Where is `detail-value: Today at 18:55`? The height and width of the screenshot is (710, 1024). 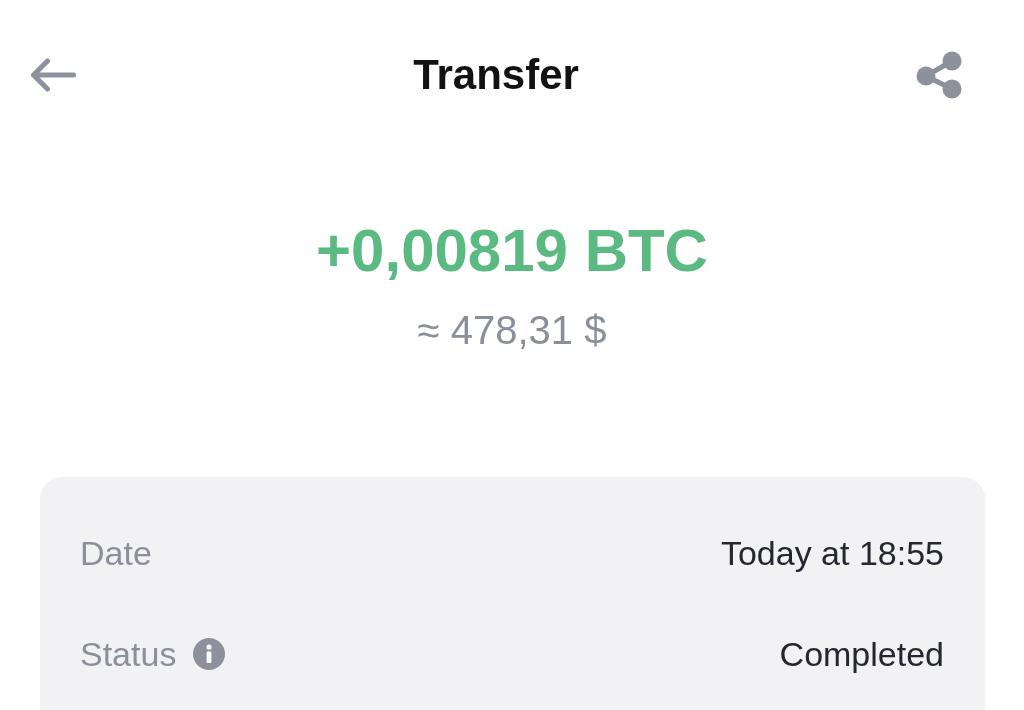 detail-value: Today at 18:55 is located at coordinates (832, 553).